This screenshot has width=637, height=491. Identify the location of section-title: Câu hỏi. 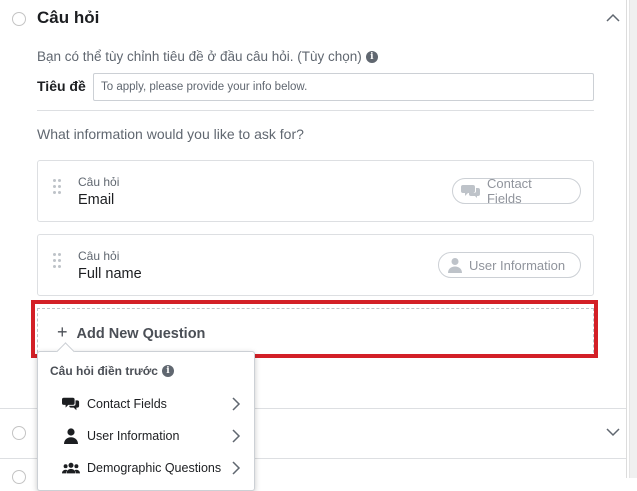
(68, 17).